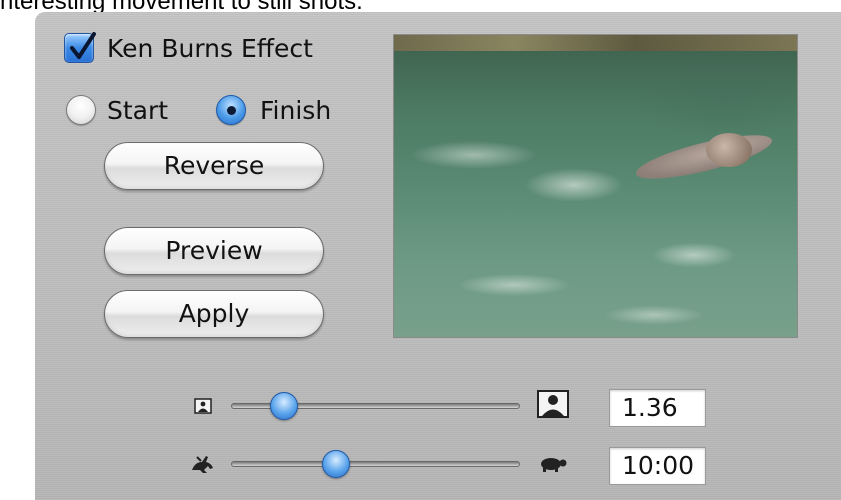 Image resolution: width=841 pixels, height=500 pixels. I want to click on turtle-icon, so click(554, 465).